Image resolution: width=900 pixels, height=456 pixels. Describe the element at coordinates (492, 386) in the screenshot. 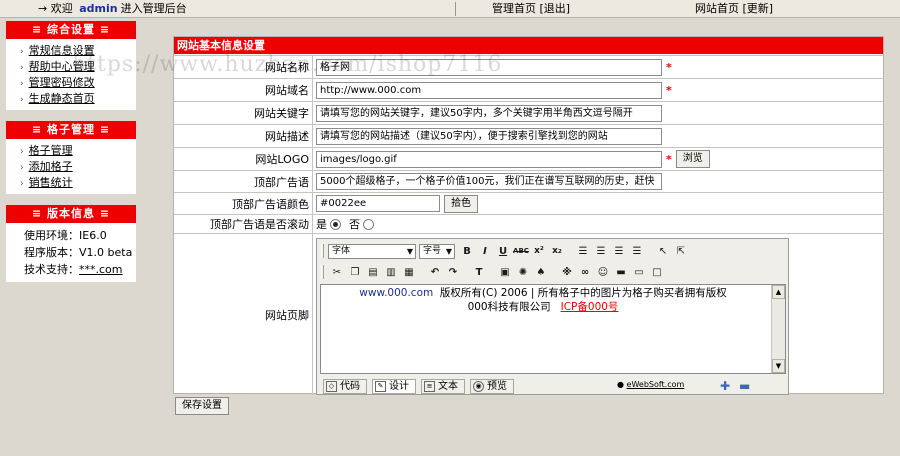

I see `tab-preview: ◉ 预览` at that location.